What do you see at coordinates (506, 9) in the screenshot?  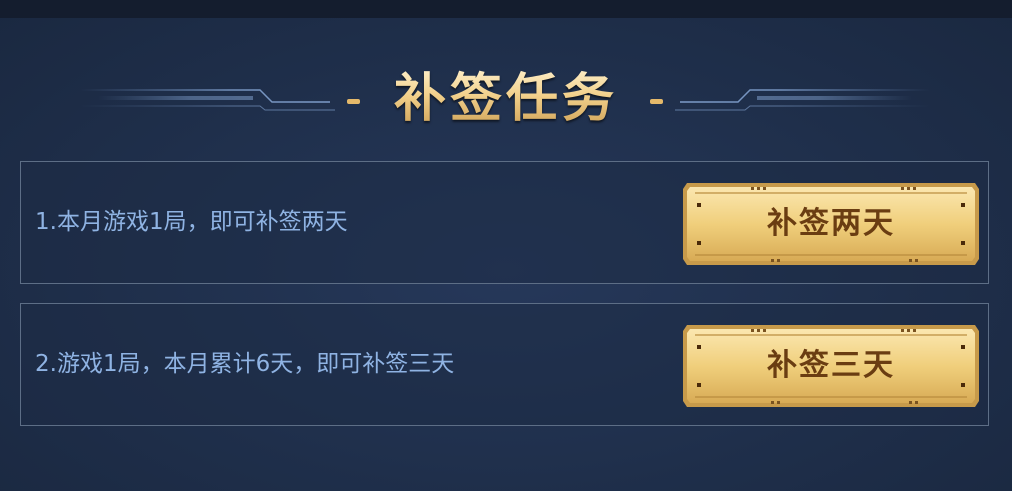 I see `top-strip` at bounding box center [506, 9].